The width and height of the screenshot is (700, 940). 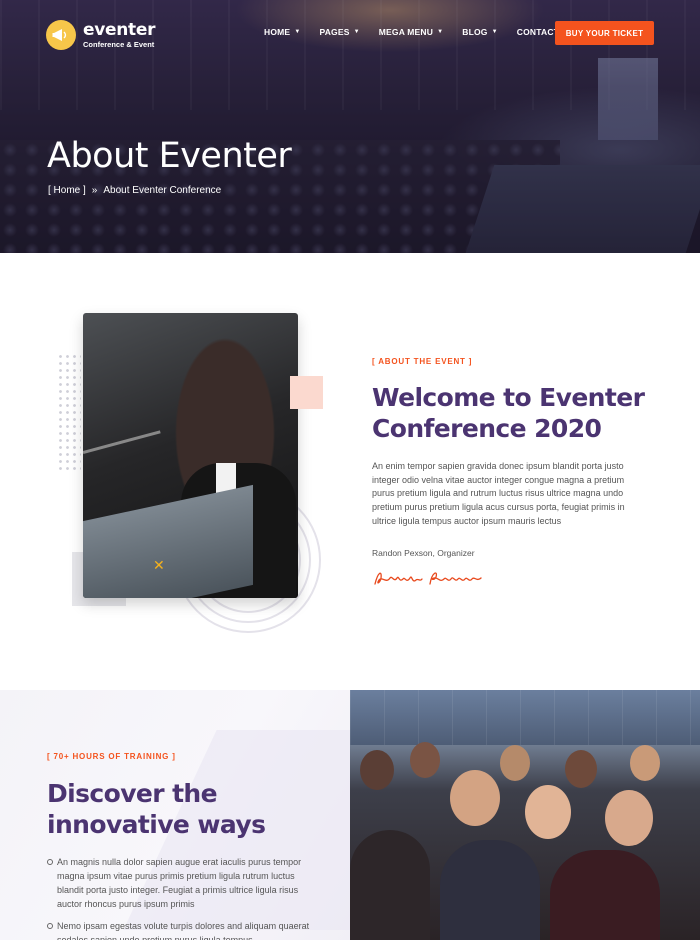 I want to click on nav-item-label: HOME, so click(x=277, y=32).